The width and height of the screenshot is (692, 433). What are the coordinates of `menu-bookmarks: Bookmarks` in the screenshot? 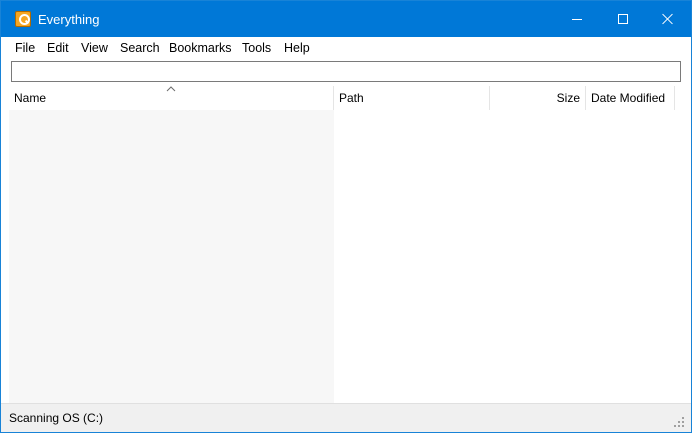 It's located at (200, 48).